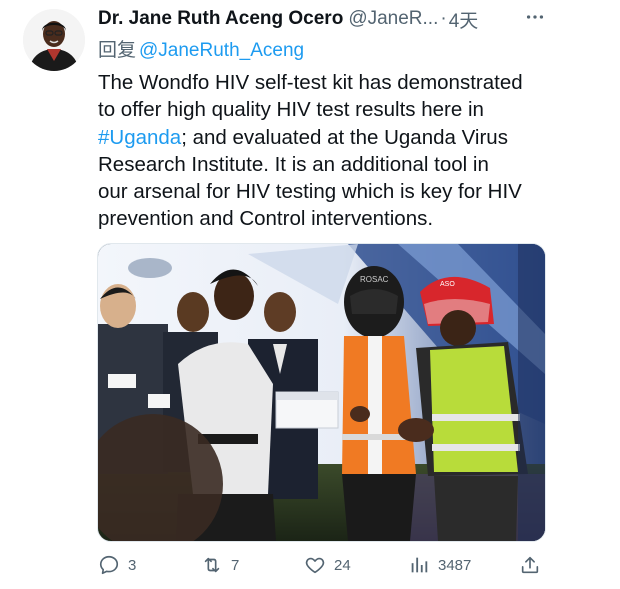 This screenshot has width=620, height=589. What do you see at coordinates (327, 565) in the screenshot?
I see `like-button: 24` at bounding box center [327, 565].